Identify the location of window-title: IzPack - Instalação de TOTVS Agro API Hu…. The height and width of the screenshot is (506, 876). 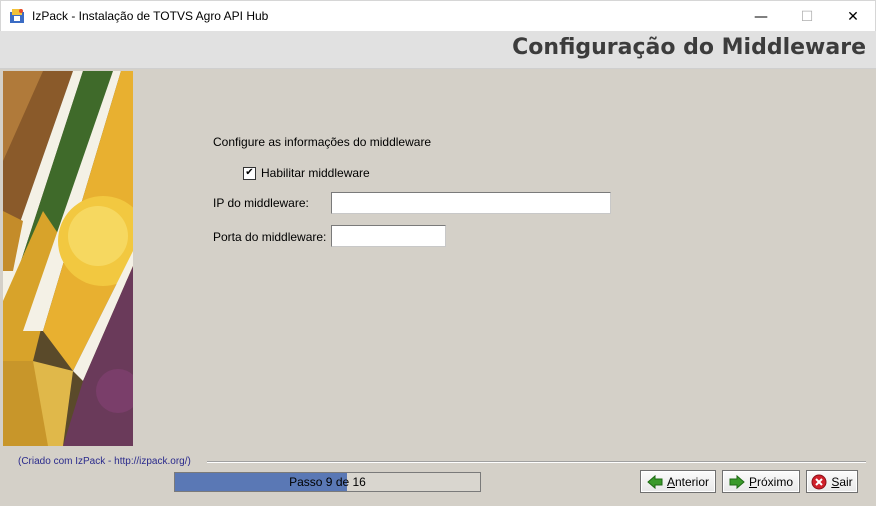
(150, 16).